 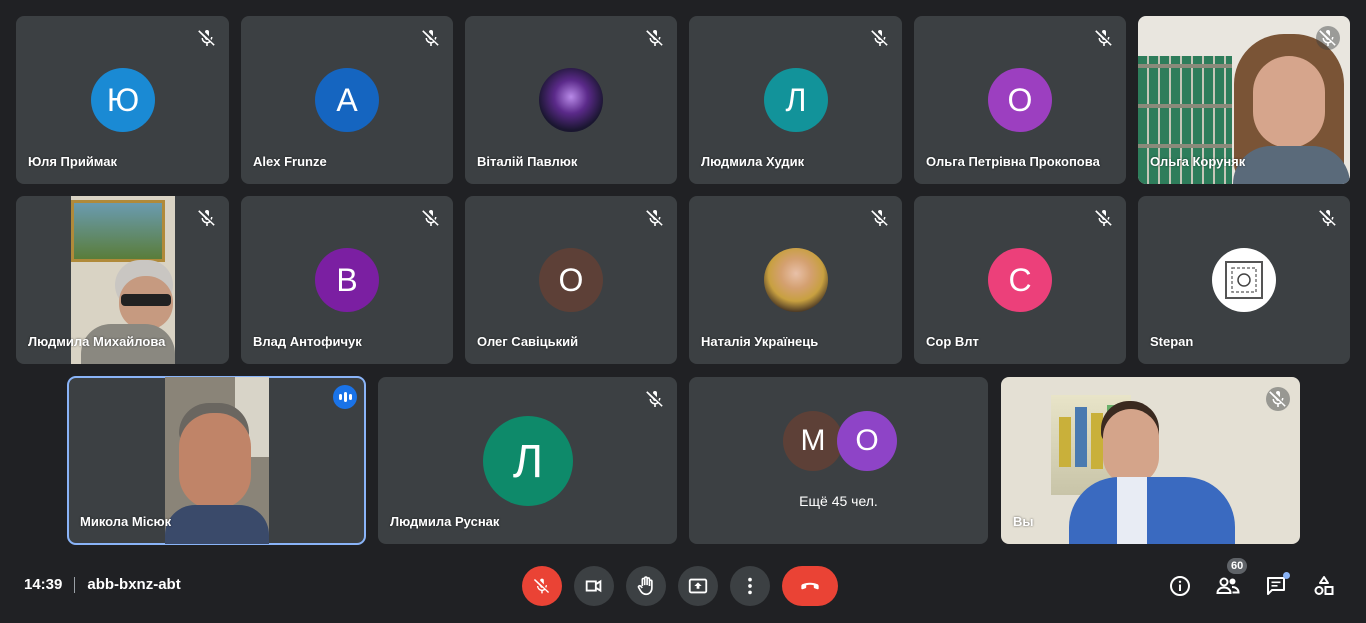 I want to click on participant-name: Влад Антофичук, so click(x=307, y=341).